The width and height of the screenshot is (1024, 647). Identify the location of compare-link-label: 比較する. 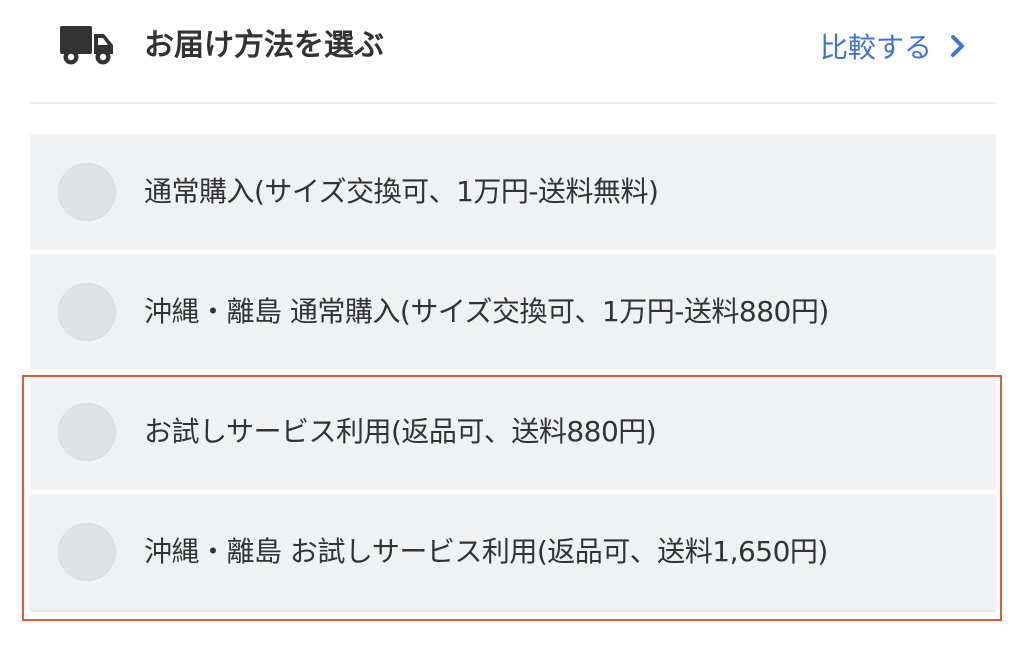
(875, 47).